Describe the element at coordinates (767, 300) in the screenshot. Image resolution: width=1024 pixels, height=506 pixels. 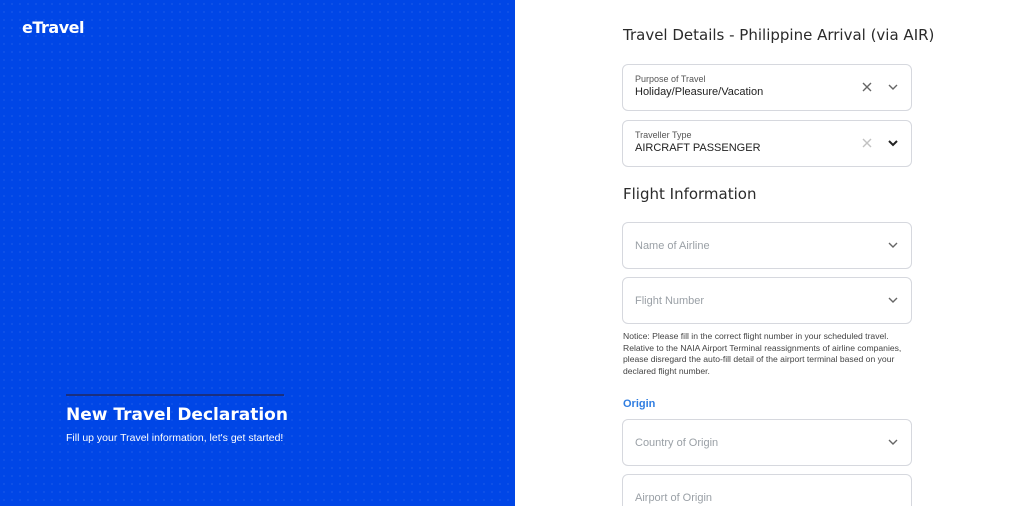
I see `flight-number-select: Flight Number` at that location.